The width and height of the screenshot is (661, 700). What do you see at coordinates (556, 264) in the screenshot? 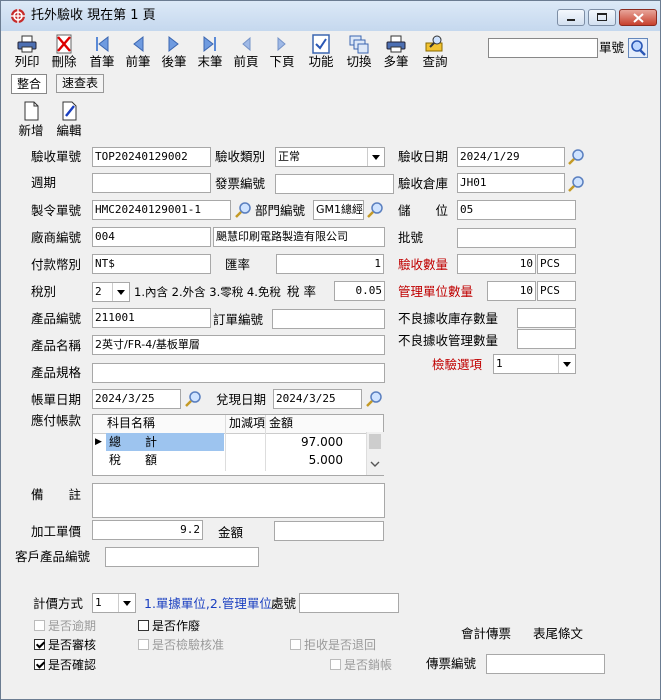
I see `qty-unit-field: PCS` at bounding box center [556, 264].